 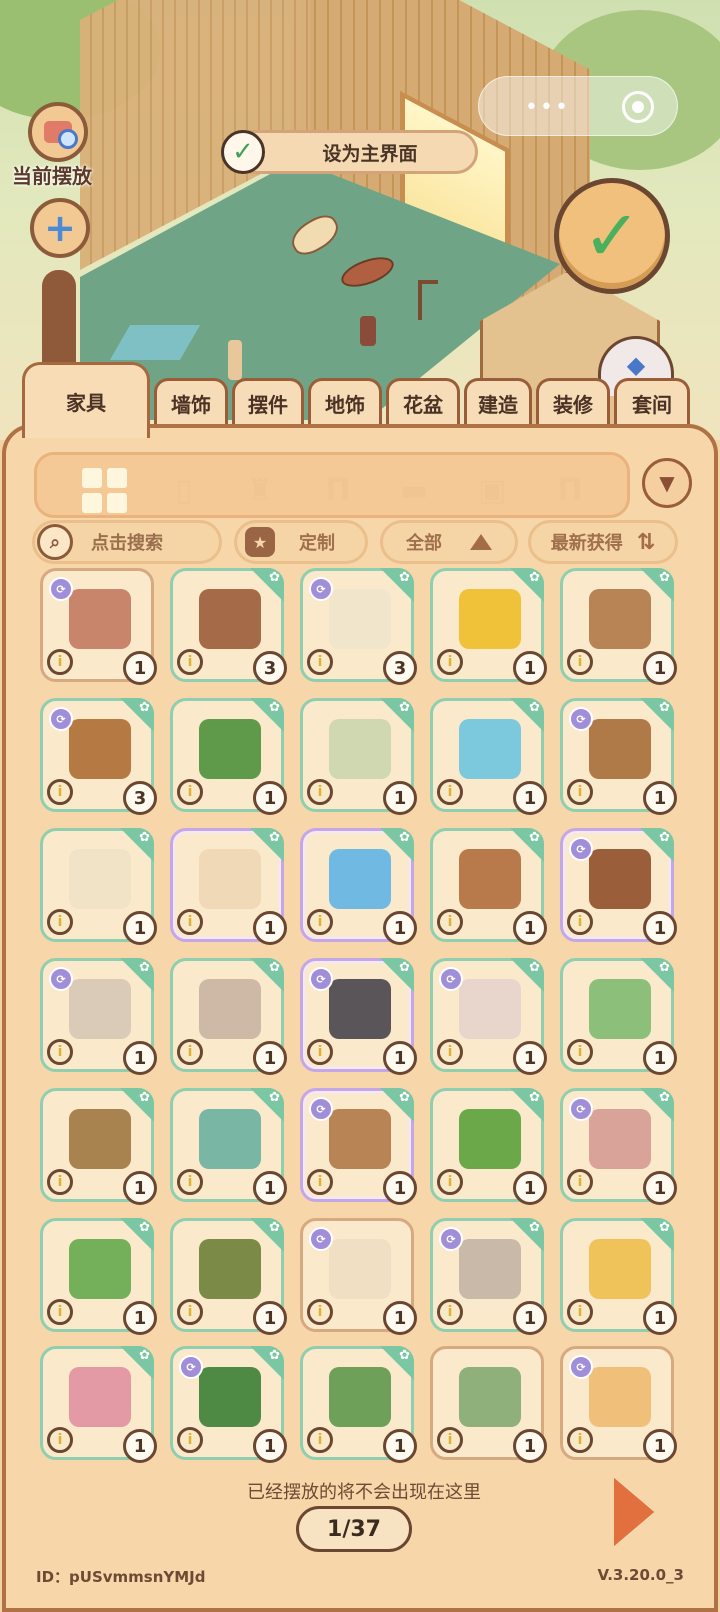 I want to click on tab-7: 装修, so click(x=573, y=402).